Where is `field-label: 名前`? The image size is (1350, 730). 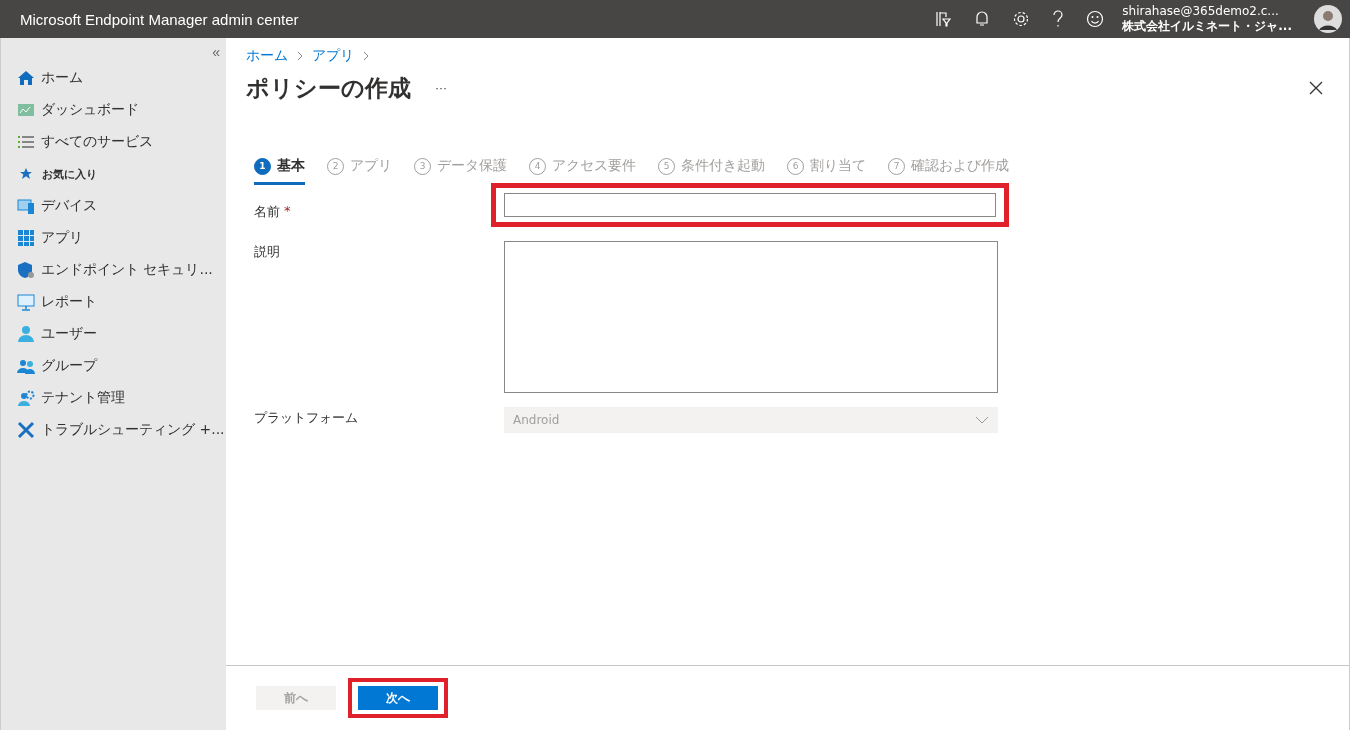
field-label: 名前 is located at coordinates (267, 212).